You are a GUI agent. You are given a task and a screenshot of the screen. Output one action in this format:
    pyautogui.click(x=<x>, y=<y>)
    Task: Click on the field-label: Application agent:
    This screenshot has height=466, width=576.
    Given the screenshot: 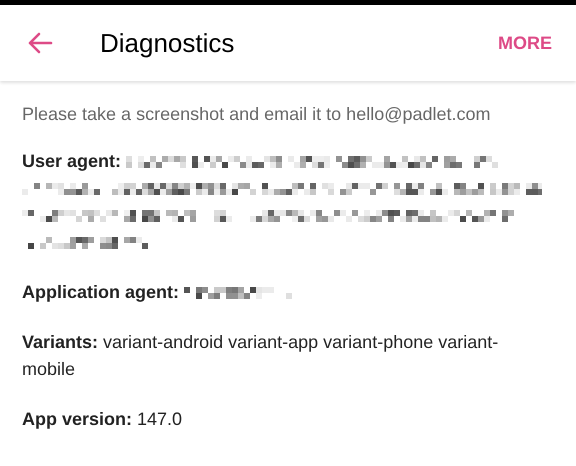 What is the action you would take?
    pyautogui.click(x=100, y=292)
    